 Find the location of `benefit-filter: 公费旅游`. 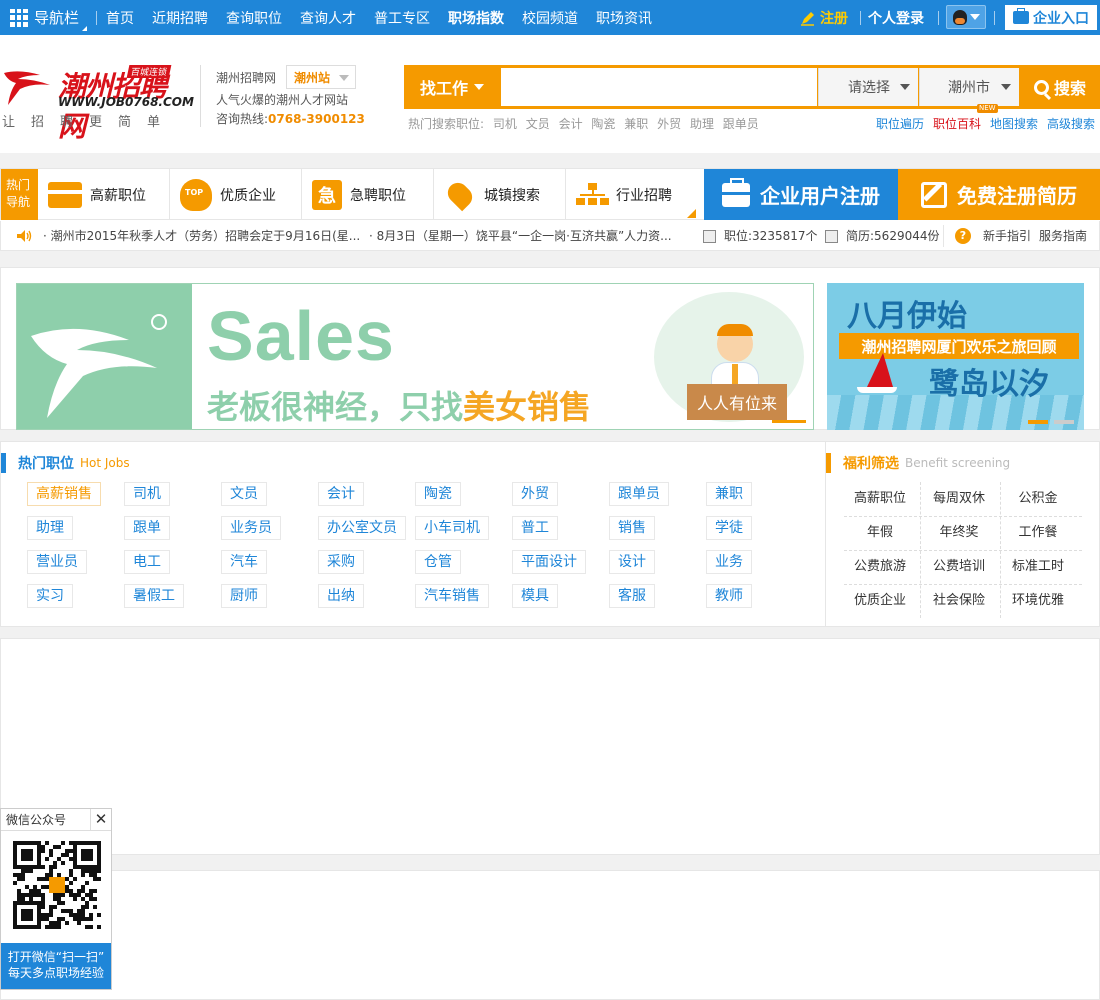

benefit-filter: 公费旅游 is located at coordinates (880, 567).